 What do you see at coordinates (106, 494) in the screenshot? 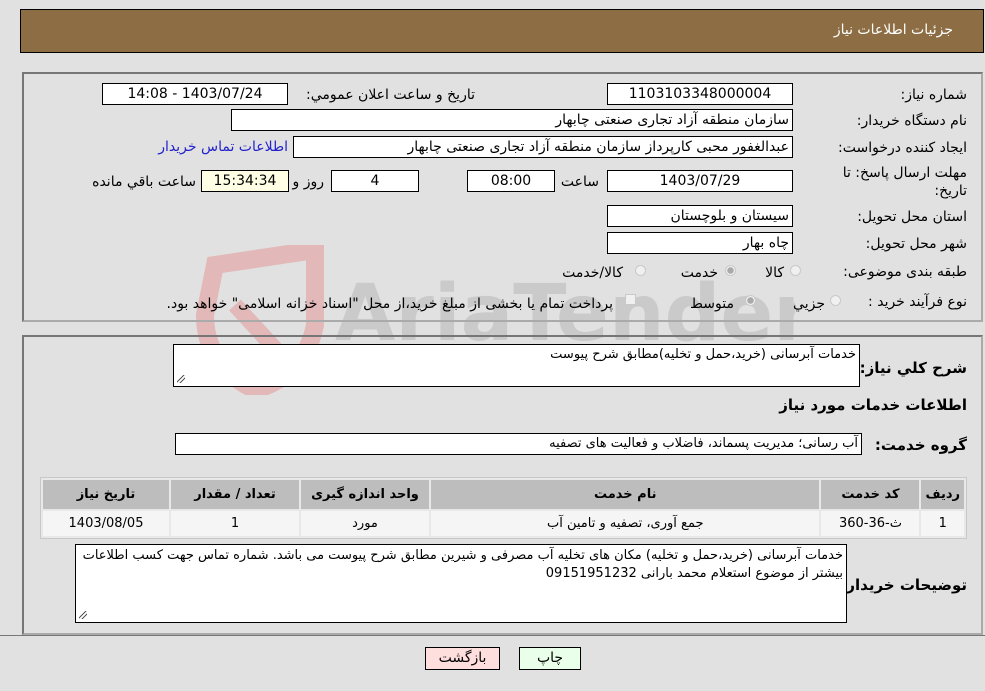
I see `col-need-date: تاريخ نياز` at bounding box center [106, 494].